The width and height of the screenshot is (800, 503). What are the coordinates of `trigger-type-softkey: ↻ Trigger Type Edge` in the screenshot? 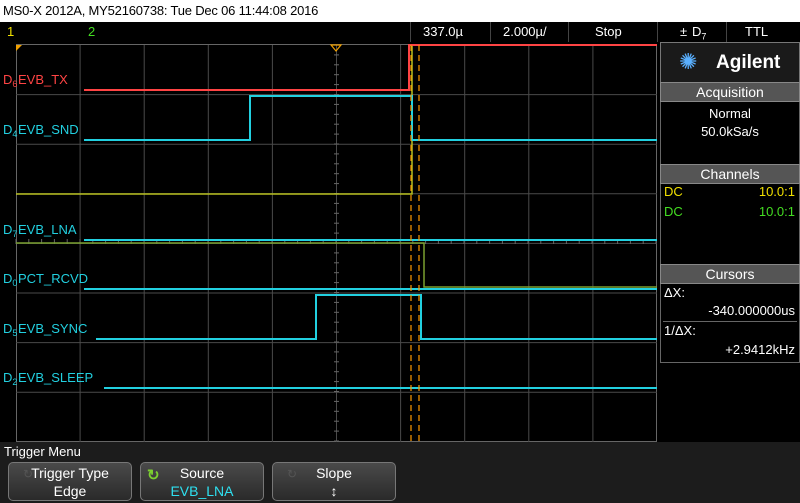 It's located at (70, 481).